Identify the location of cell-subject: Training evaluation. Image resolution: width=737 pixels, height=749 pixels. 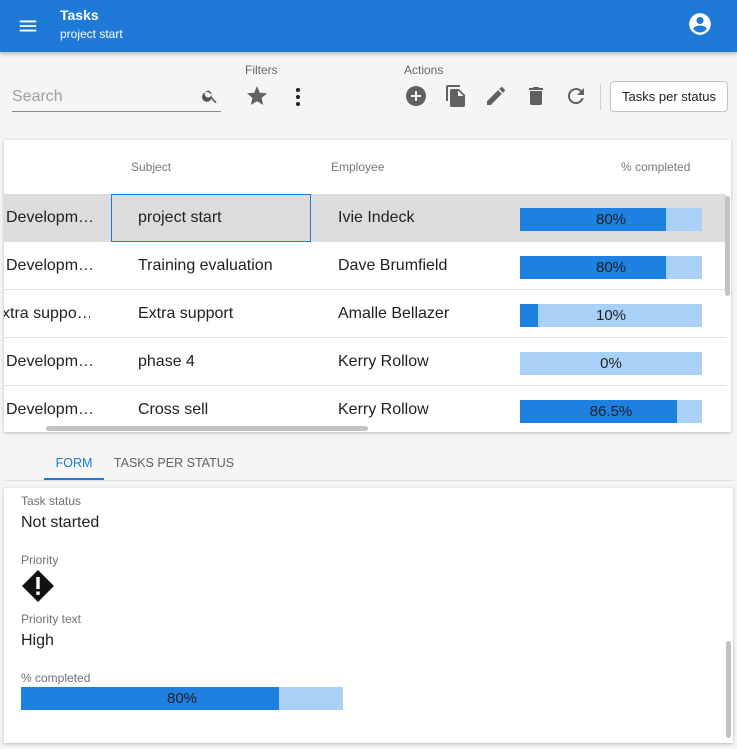
(223, 266).